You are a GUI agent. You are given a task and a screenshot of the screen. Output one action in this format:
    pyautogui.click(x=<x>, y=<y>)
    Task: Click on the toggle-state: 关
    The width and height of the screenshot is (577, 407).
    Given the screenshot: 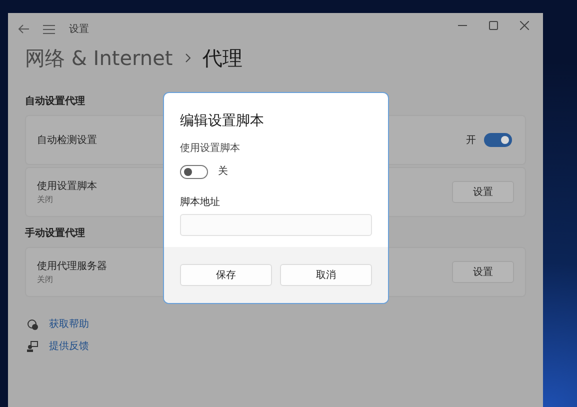 What is the action you would take?
    pyautogui.click(x=223, y=171)
    